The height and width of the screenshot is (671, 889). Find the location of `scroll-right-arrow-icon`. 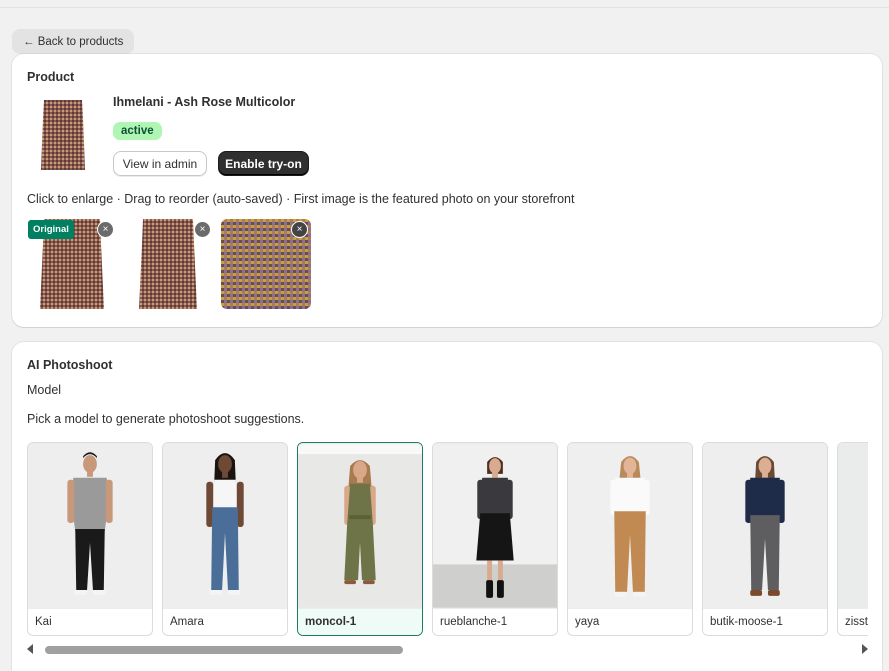

scroll-right-arrow-icon is located at coordinates (865, 649).